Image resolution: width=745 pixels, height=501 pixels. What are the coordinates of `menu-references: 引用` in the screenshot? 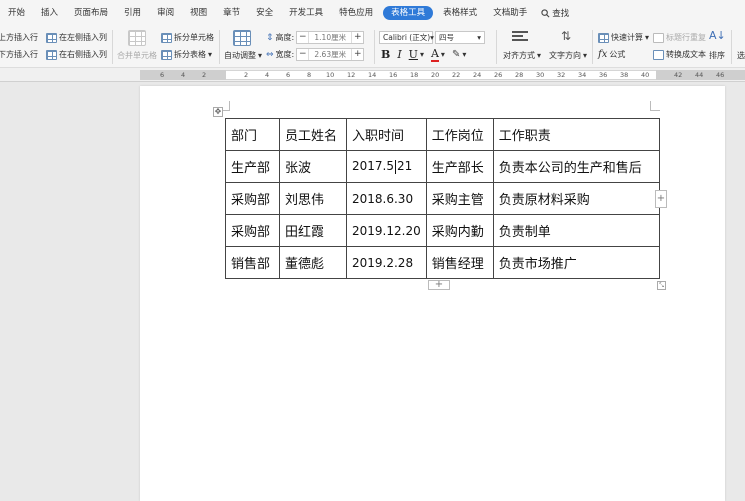 It's located at (132, 13).